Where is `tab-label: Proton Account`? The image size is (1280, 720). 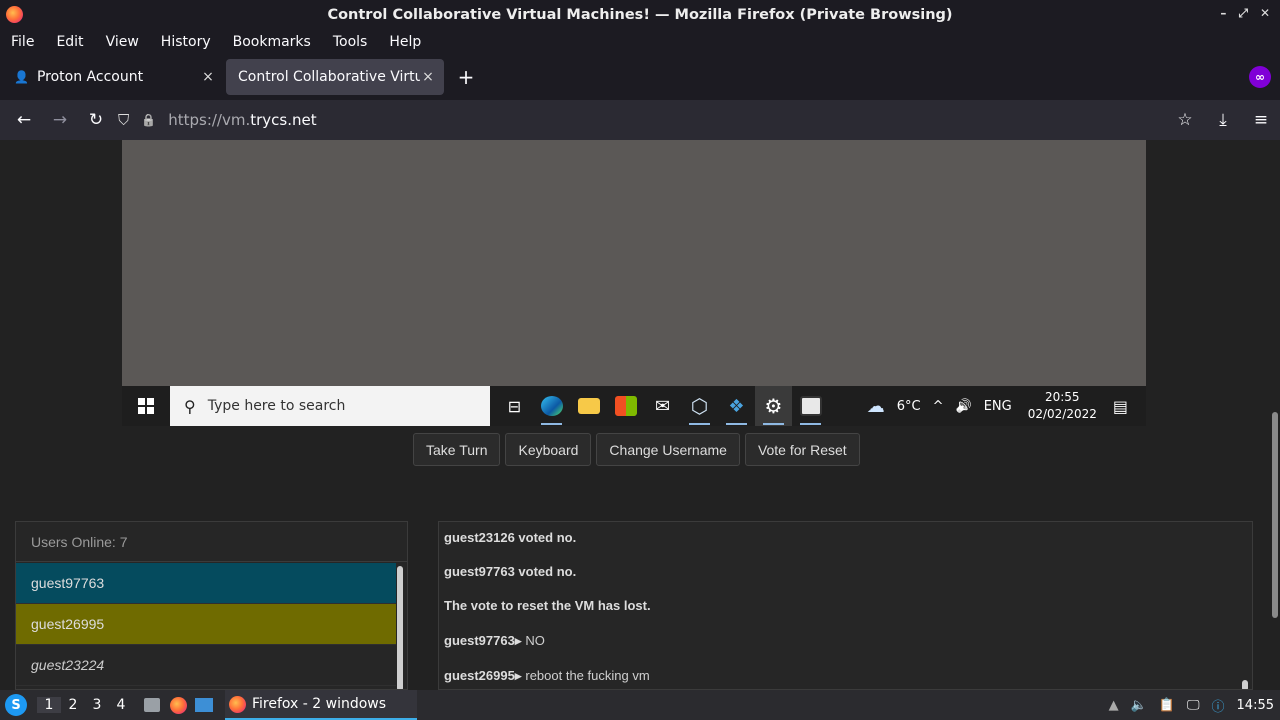
tab-label: Proton Account is located at coordinates (90, 77).